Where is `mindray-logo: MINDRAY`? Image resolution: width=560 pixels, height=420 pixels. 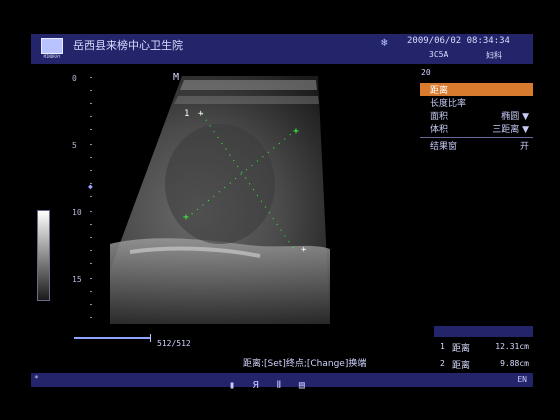
mindray-logo: MINDRAY is located at coordinates (52, 49).